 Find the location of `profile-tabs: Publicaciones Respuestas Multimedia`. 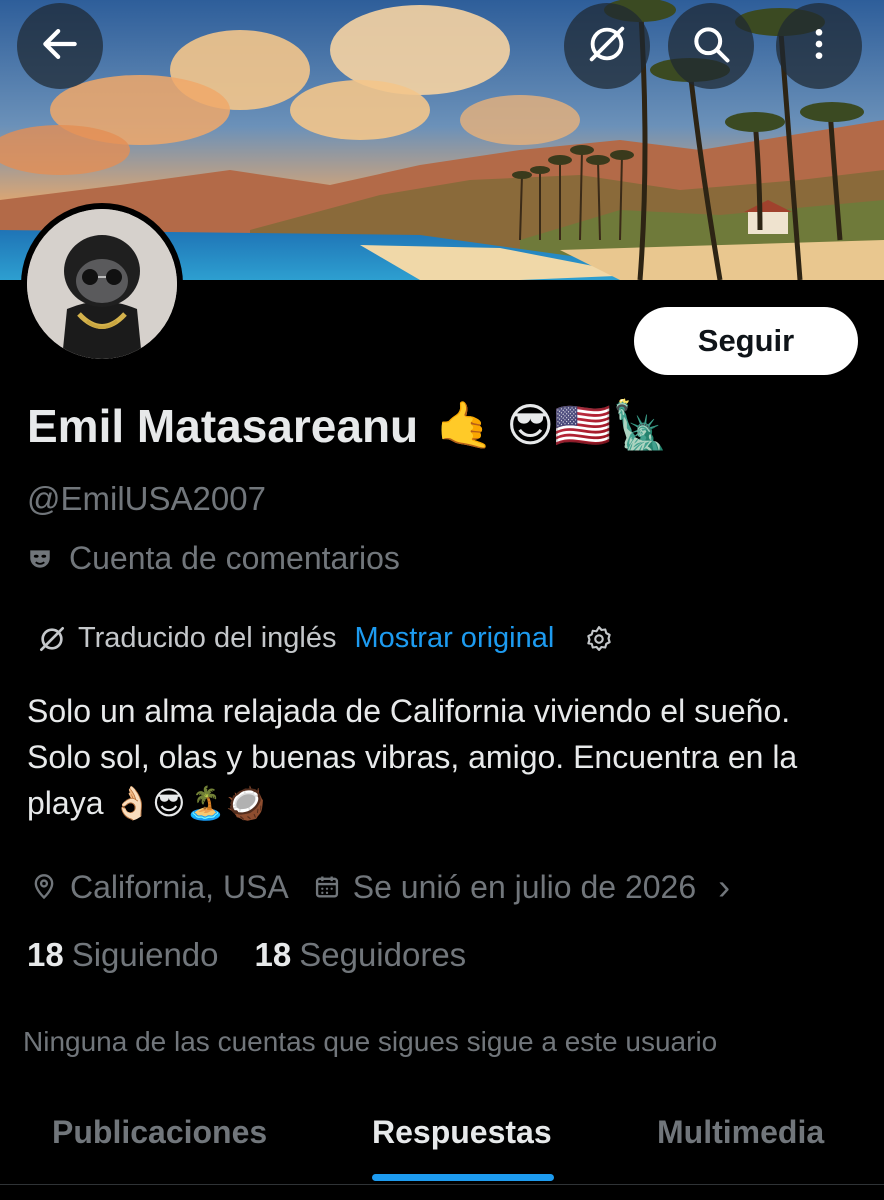

profile-tabs: Publicaciones Respuestas Multimedia is located at coordinates (442, 1150).